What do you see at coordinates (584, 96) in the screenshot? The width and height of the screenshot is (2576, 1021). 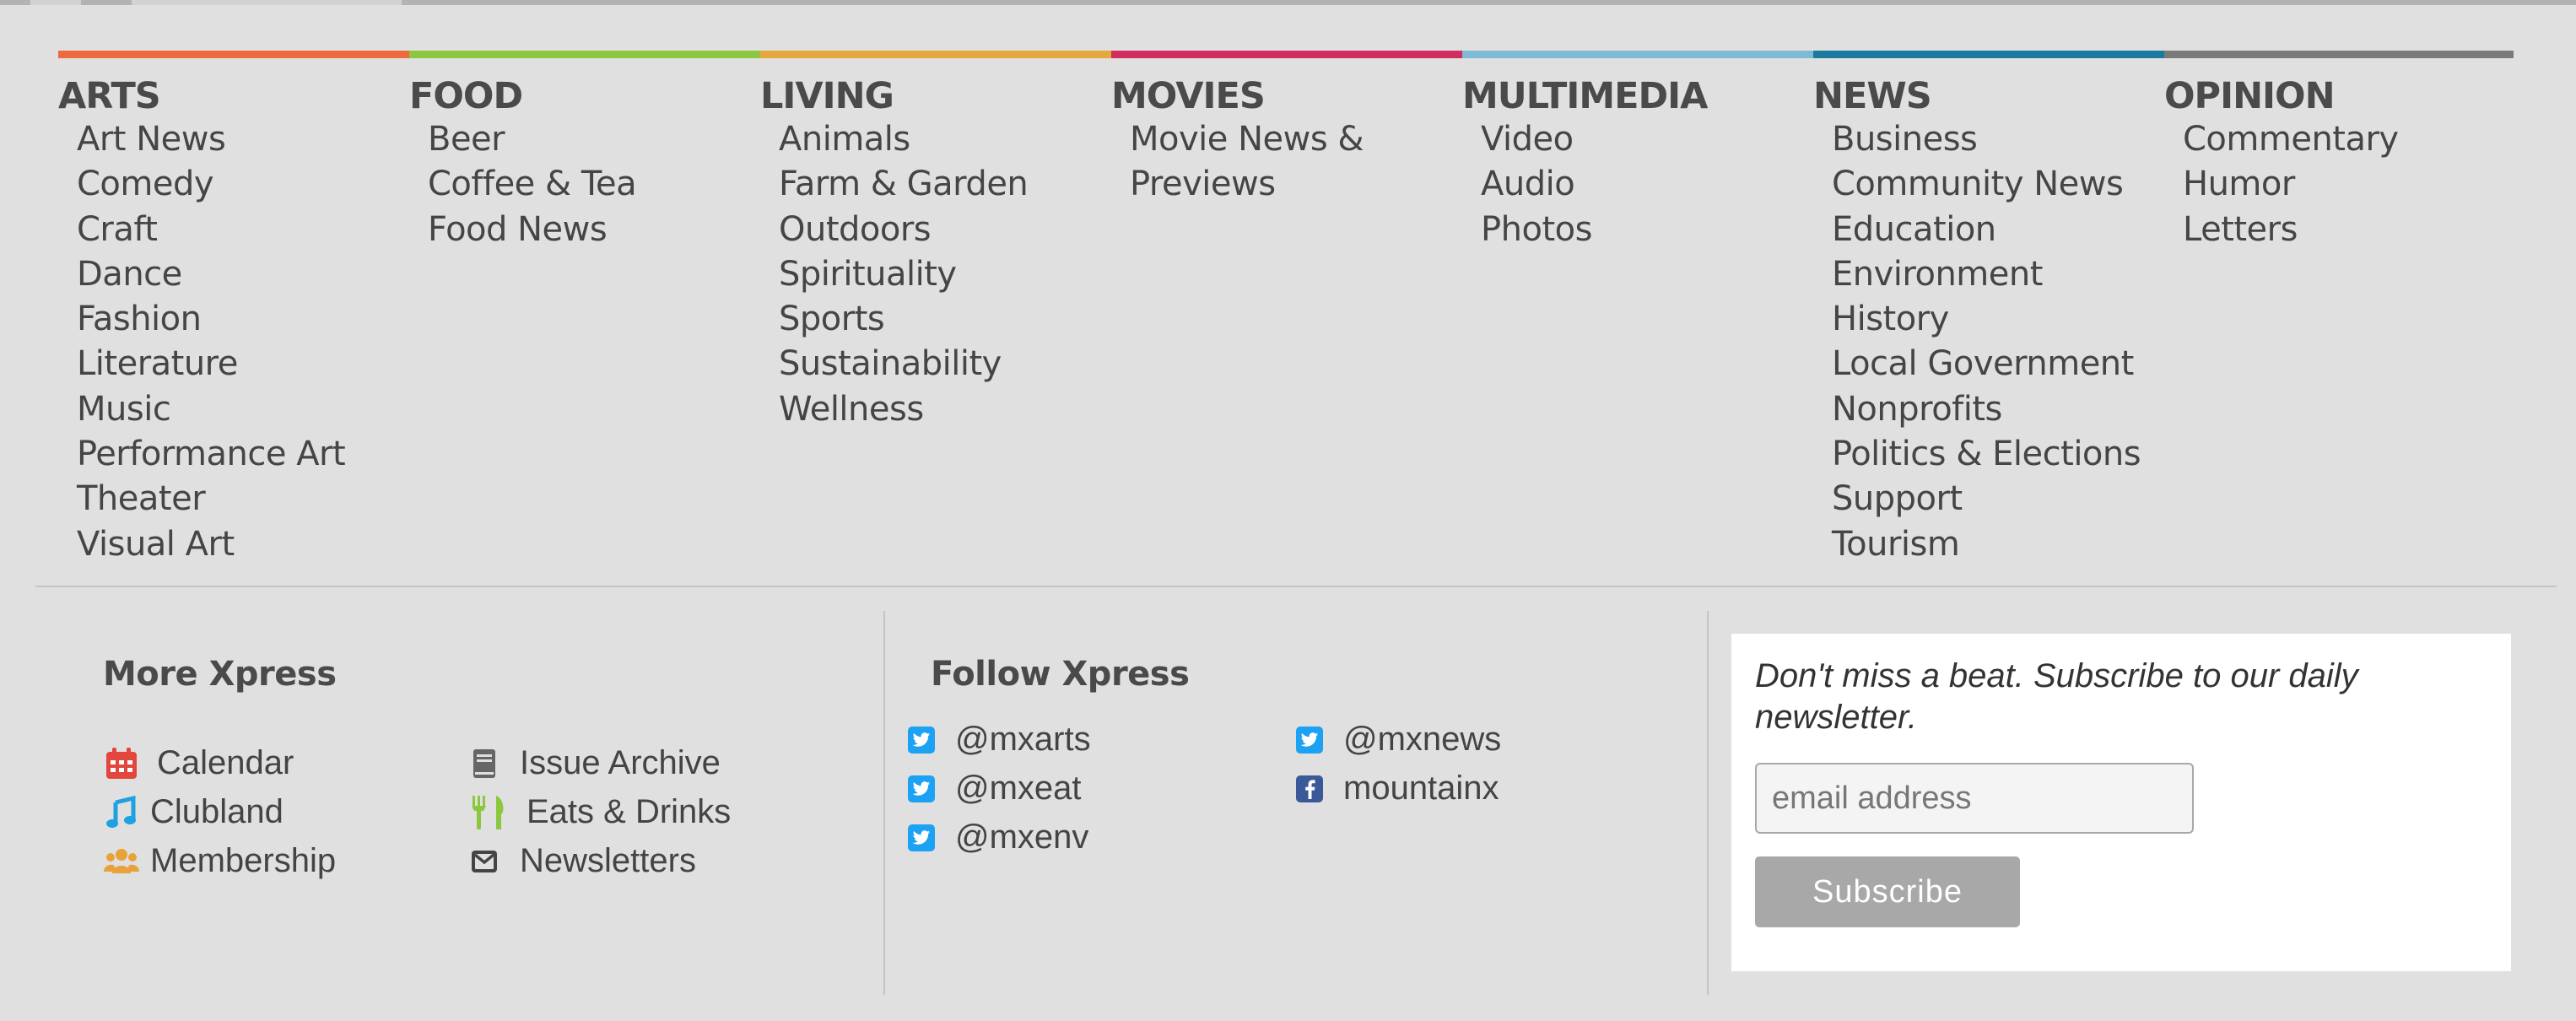 I see `category-title: FOOD` at bounding box center [584, 96].